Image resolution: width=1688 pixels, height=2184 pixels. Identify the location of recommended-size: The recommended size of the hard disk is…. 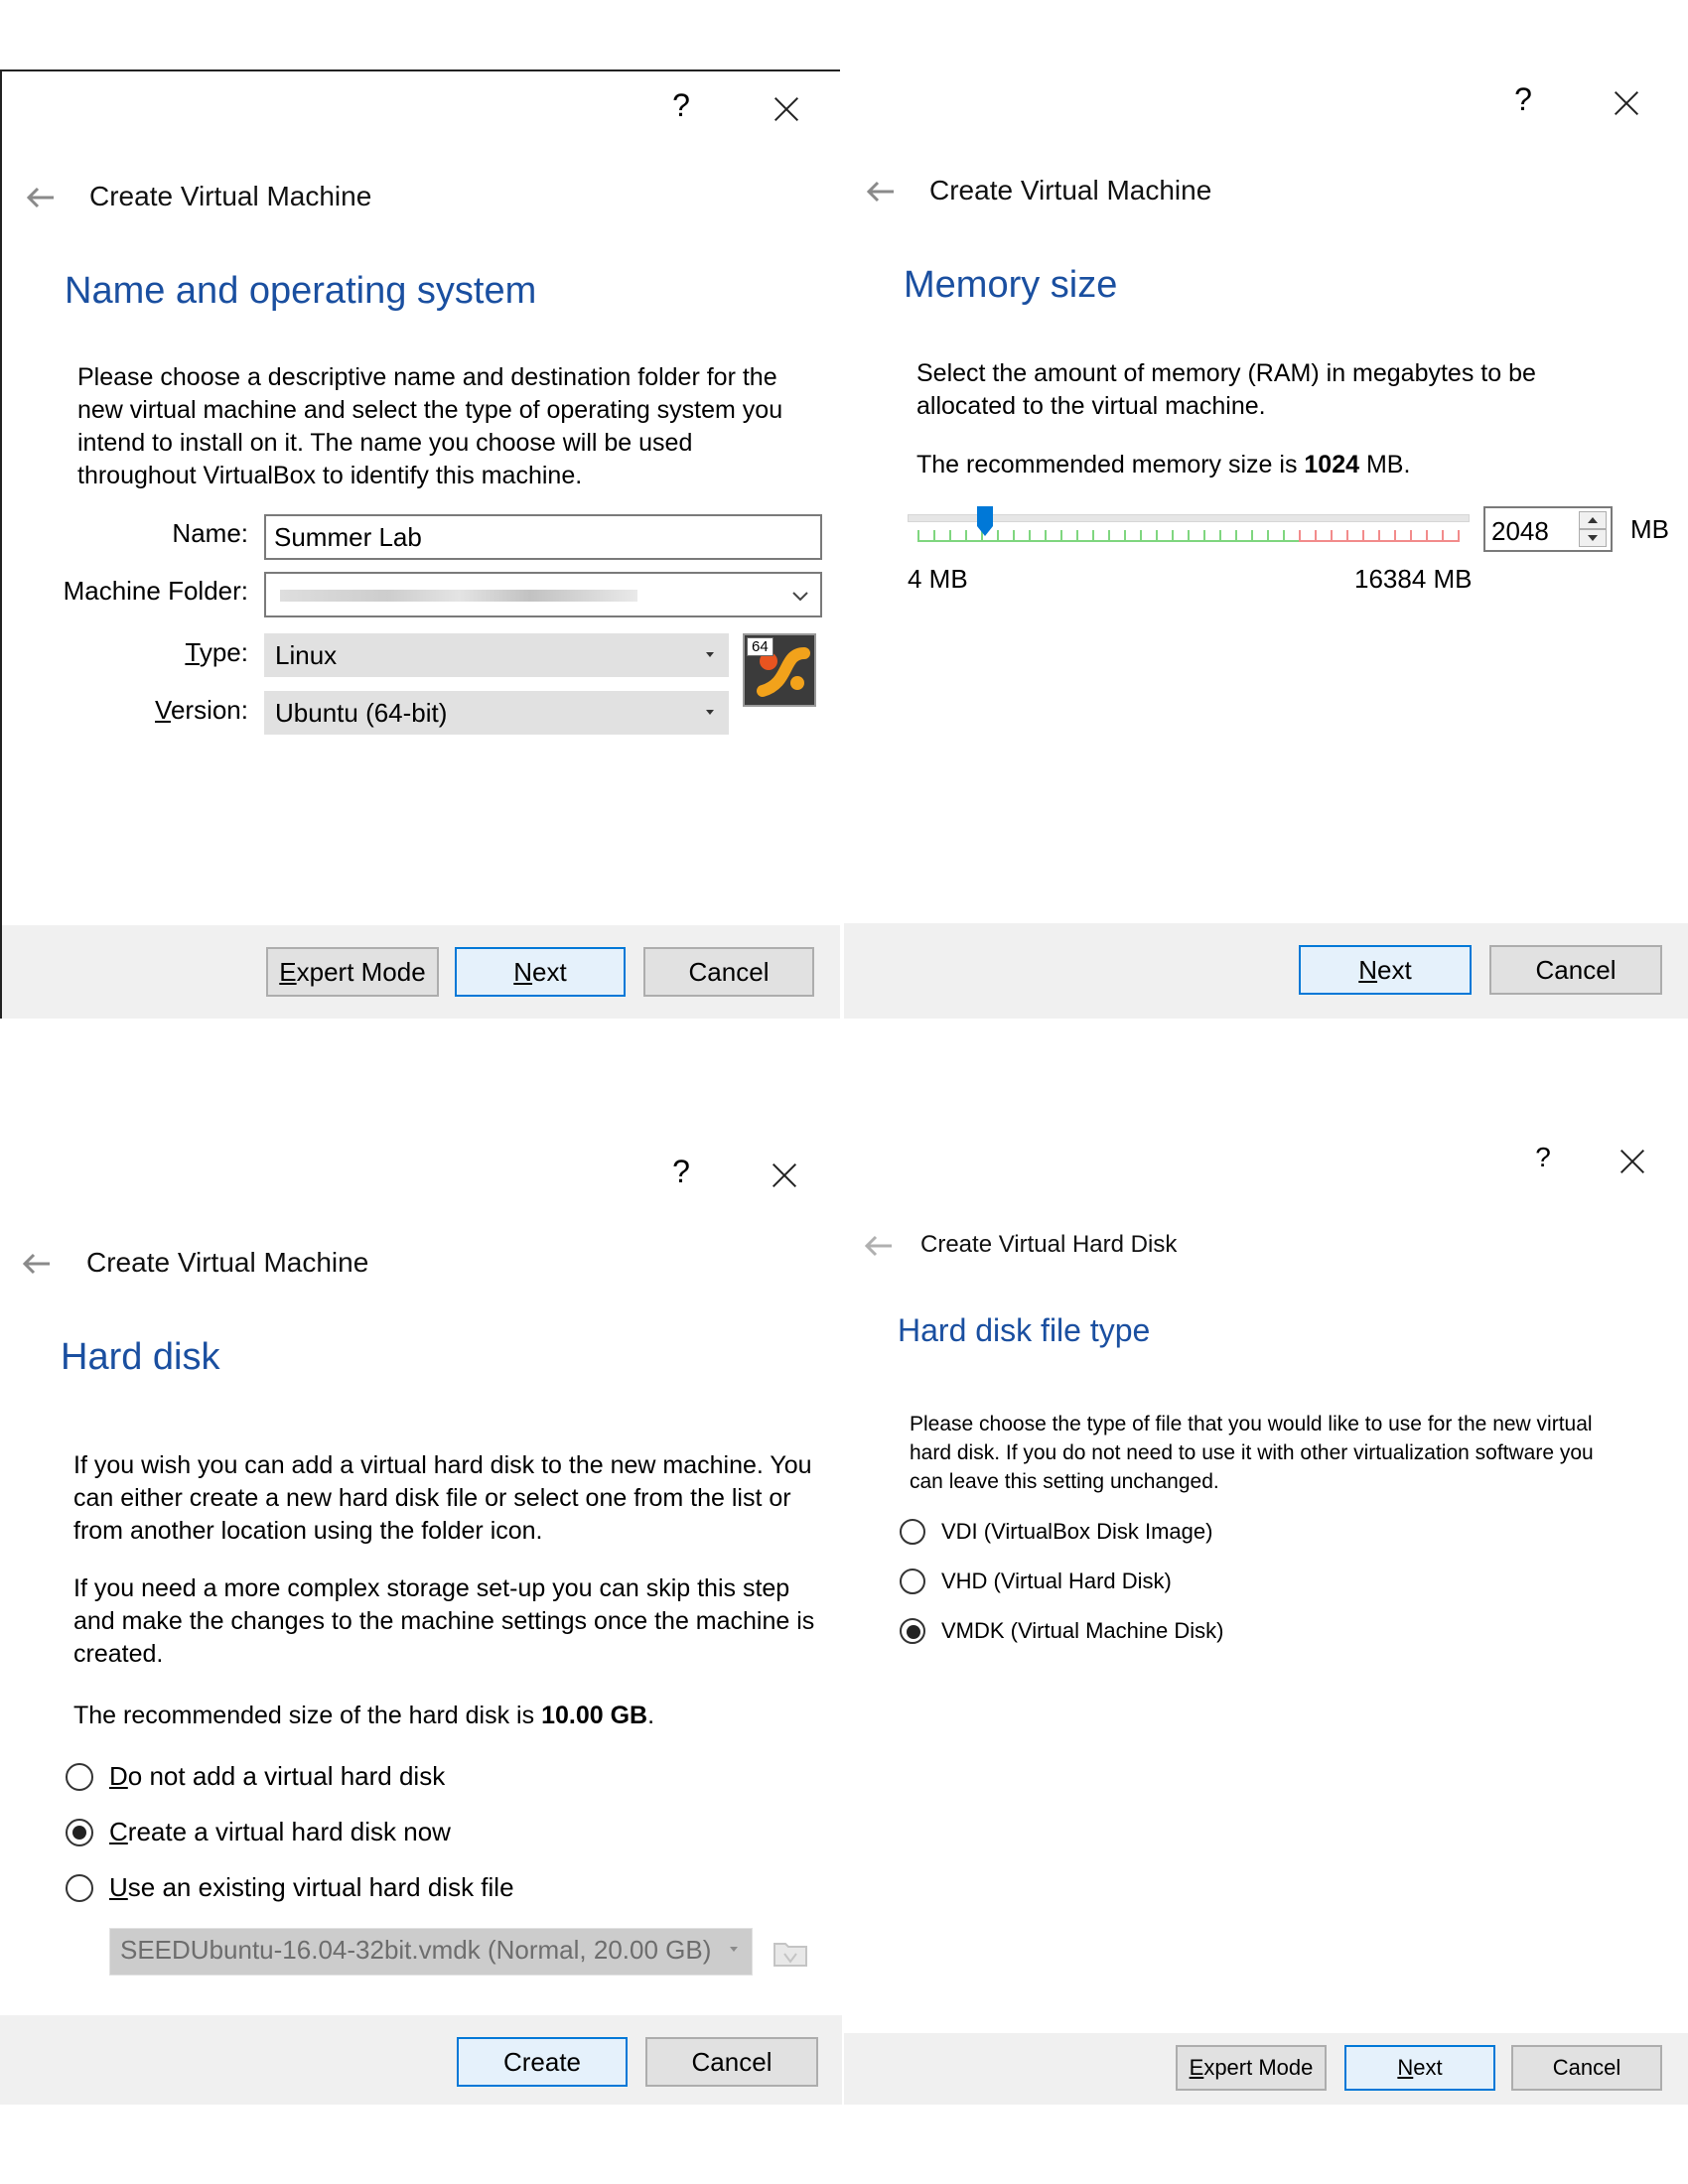
(450, 1716).